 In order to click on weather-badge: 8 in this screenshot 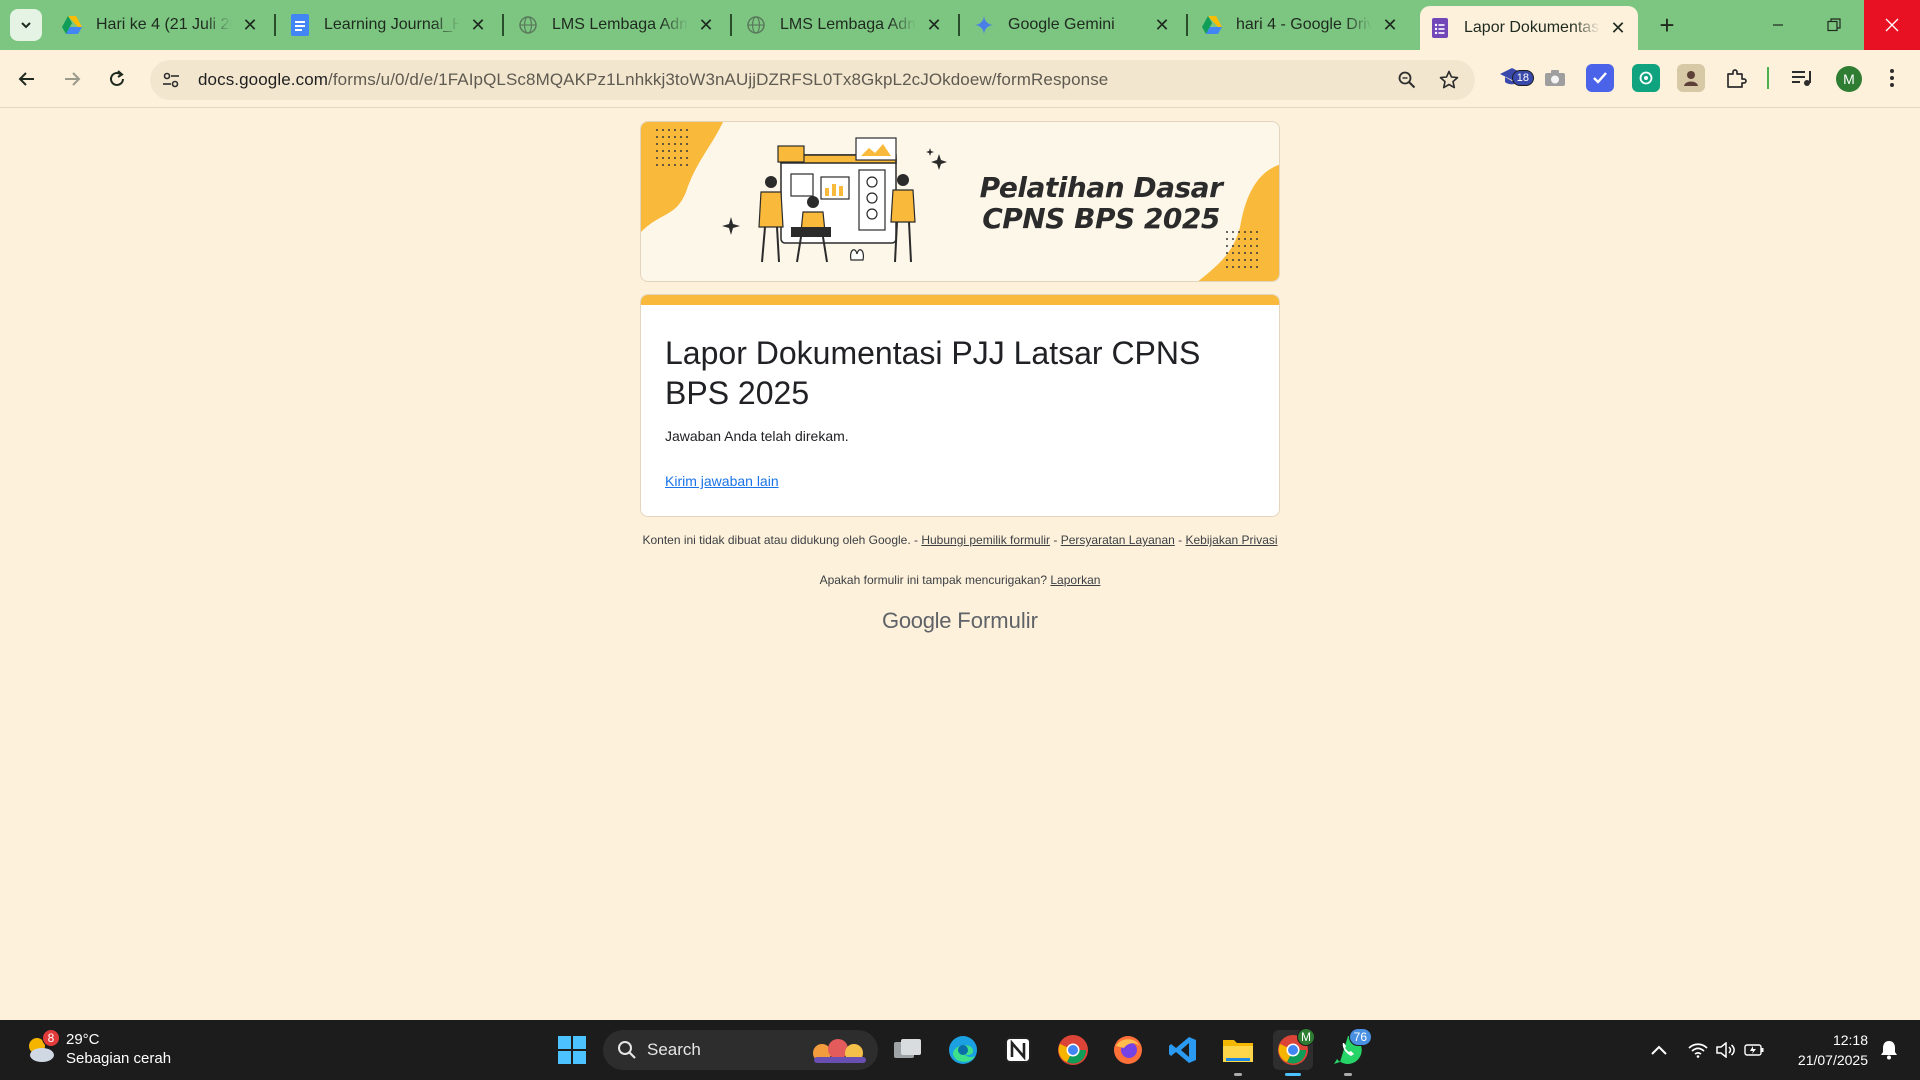, I will do `click(51, 1038)`.